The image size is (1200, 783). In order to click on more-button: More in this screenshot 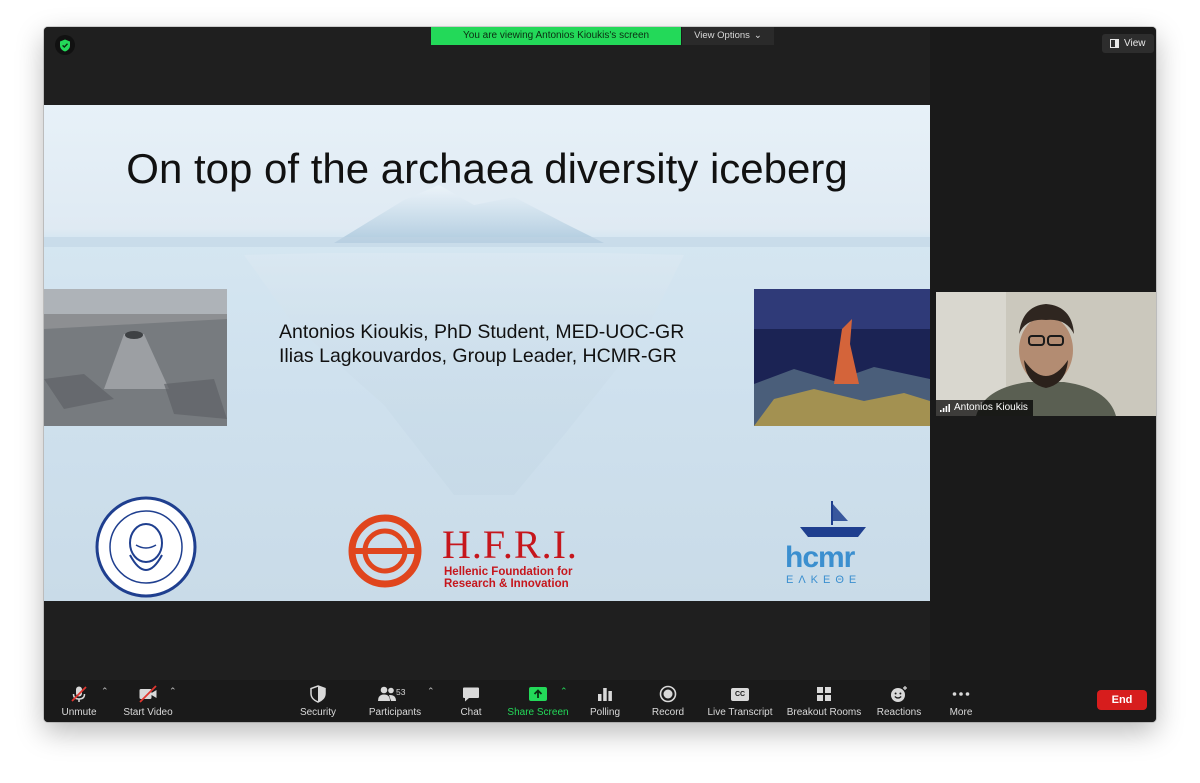, I will do `click(961, 702)`.